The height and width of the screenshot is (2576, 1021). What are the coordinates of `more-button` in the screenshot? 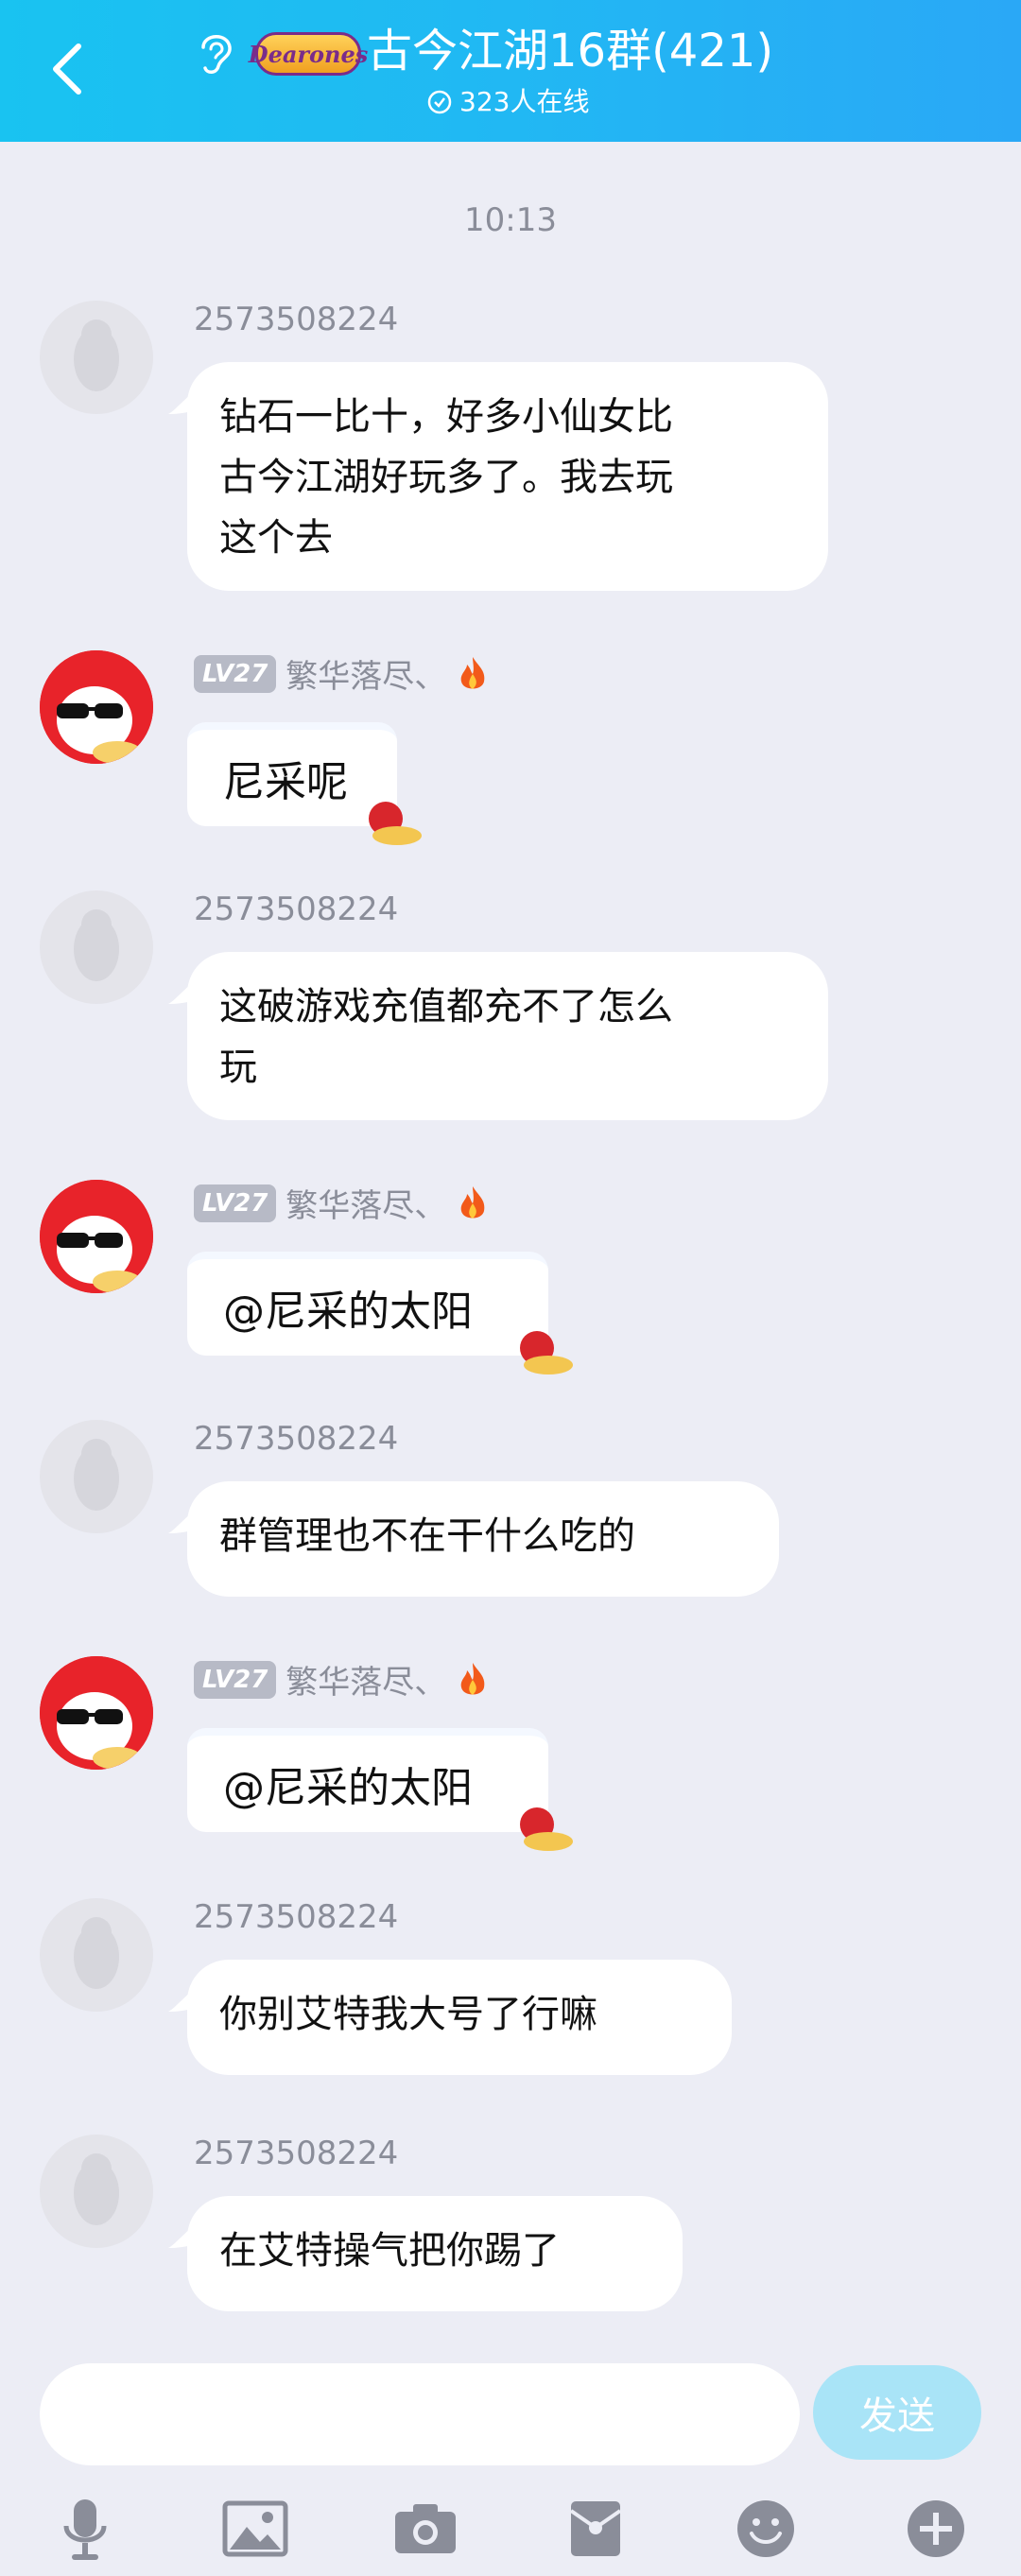 It's located at (936, 2529).